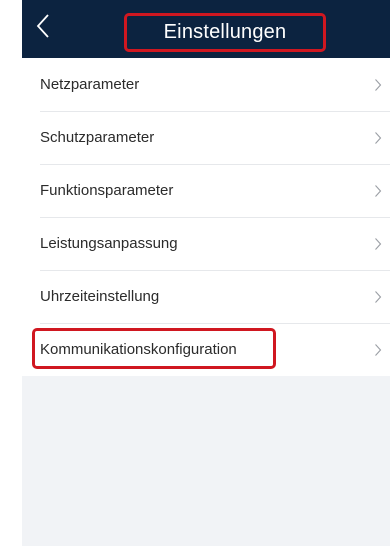  What do you see at coordinates (100, 296) in the screenshot?
I see `settings-item-label: Uhrzeiteinstellung` at bounding box center [100, 296].